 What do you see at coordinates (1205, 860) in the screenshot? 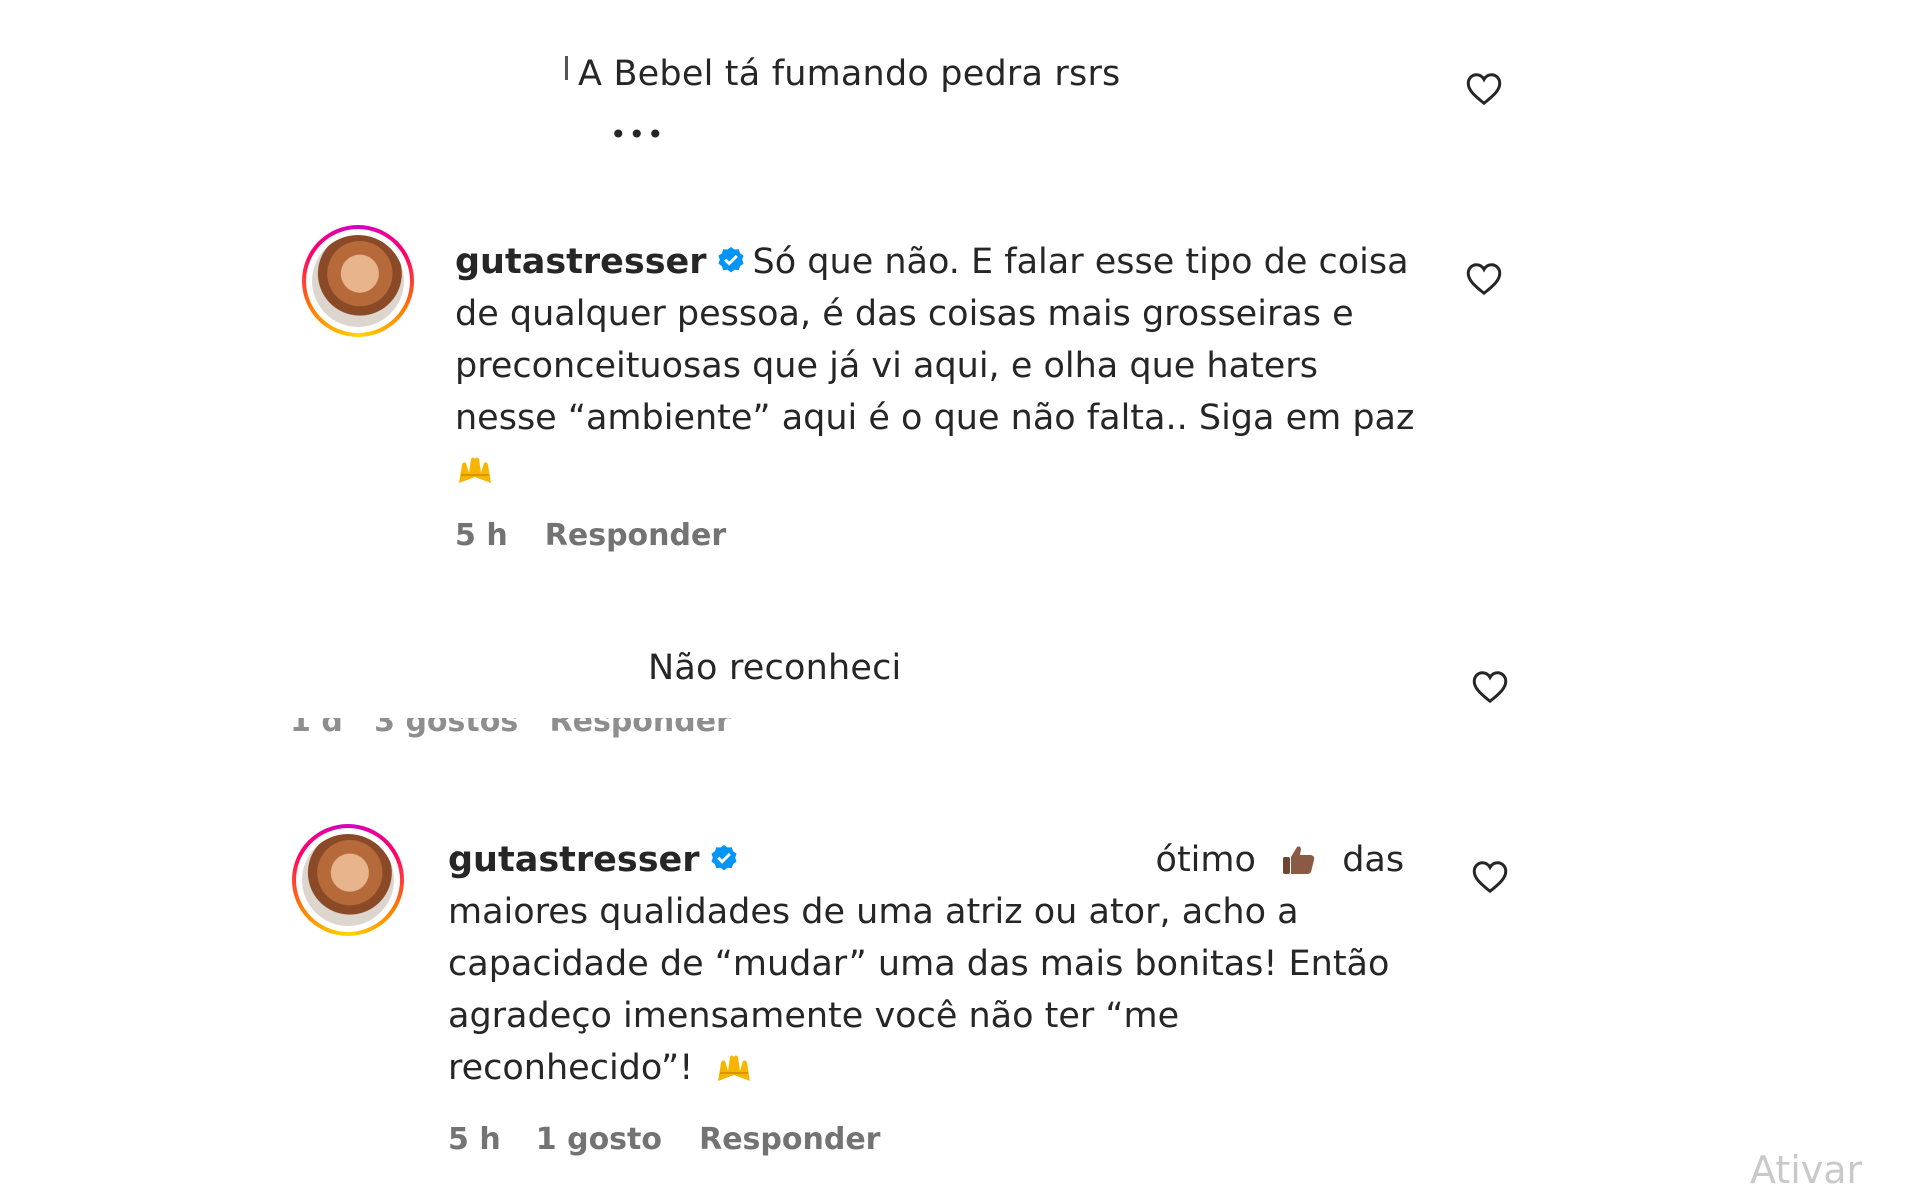
I see `comment-line: ótimo` at bounding box center [1205, 860].